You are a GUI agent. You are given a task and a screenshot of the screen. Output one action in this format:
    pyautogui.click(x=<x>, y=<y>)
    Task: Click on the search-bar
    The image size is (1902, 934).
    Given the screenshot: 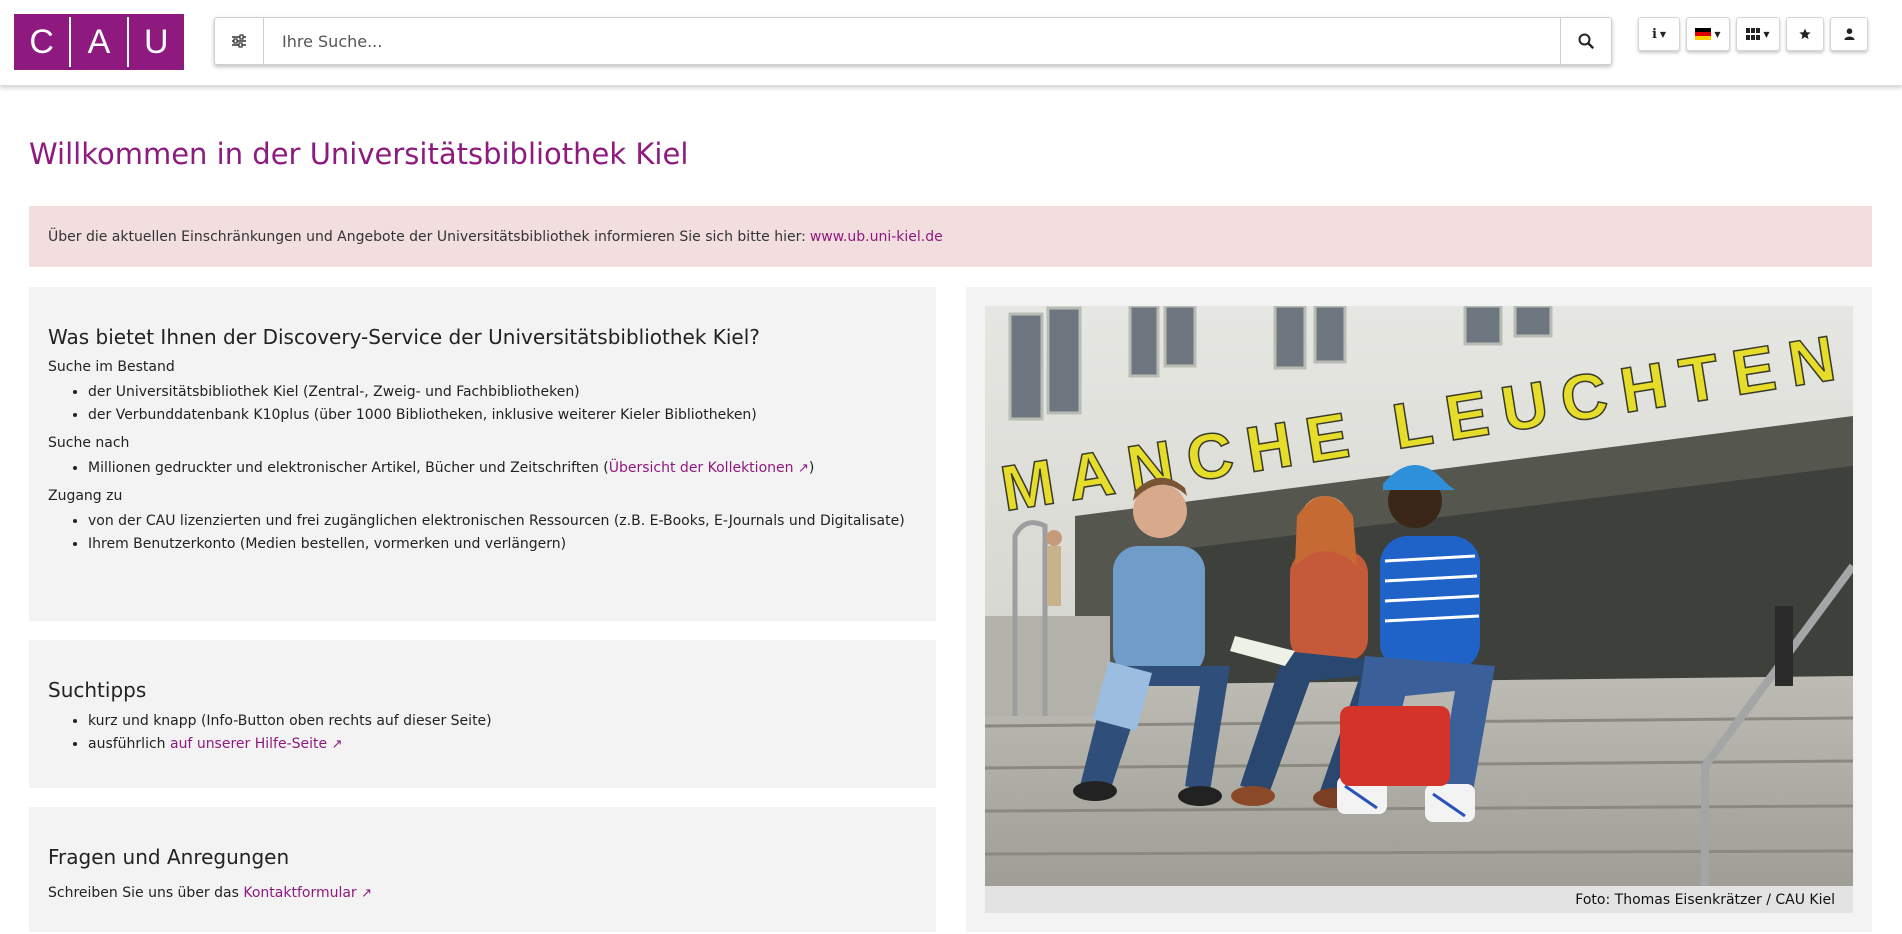 What is the action you would take?
    pyautogui.click(x=913, y=41)
    